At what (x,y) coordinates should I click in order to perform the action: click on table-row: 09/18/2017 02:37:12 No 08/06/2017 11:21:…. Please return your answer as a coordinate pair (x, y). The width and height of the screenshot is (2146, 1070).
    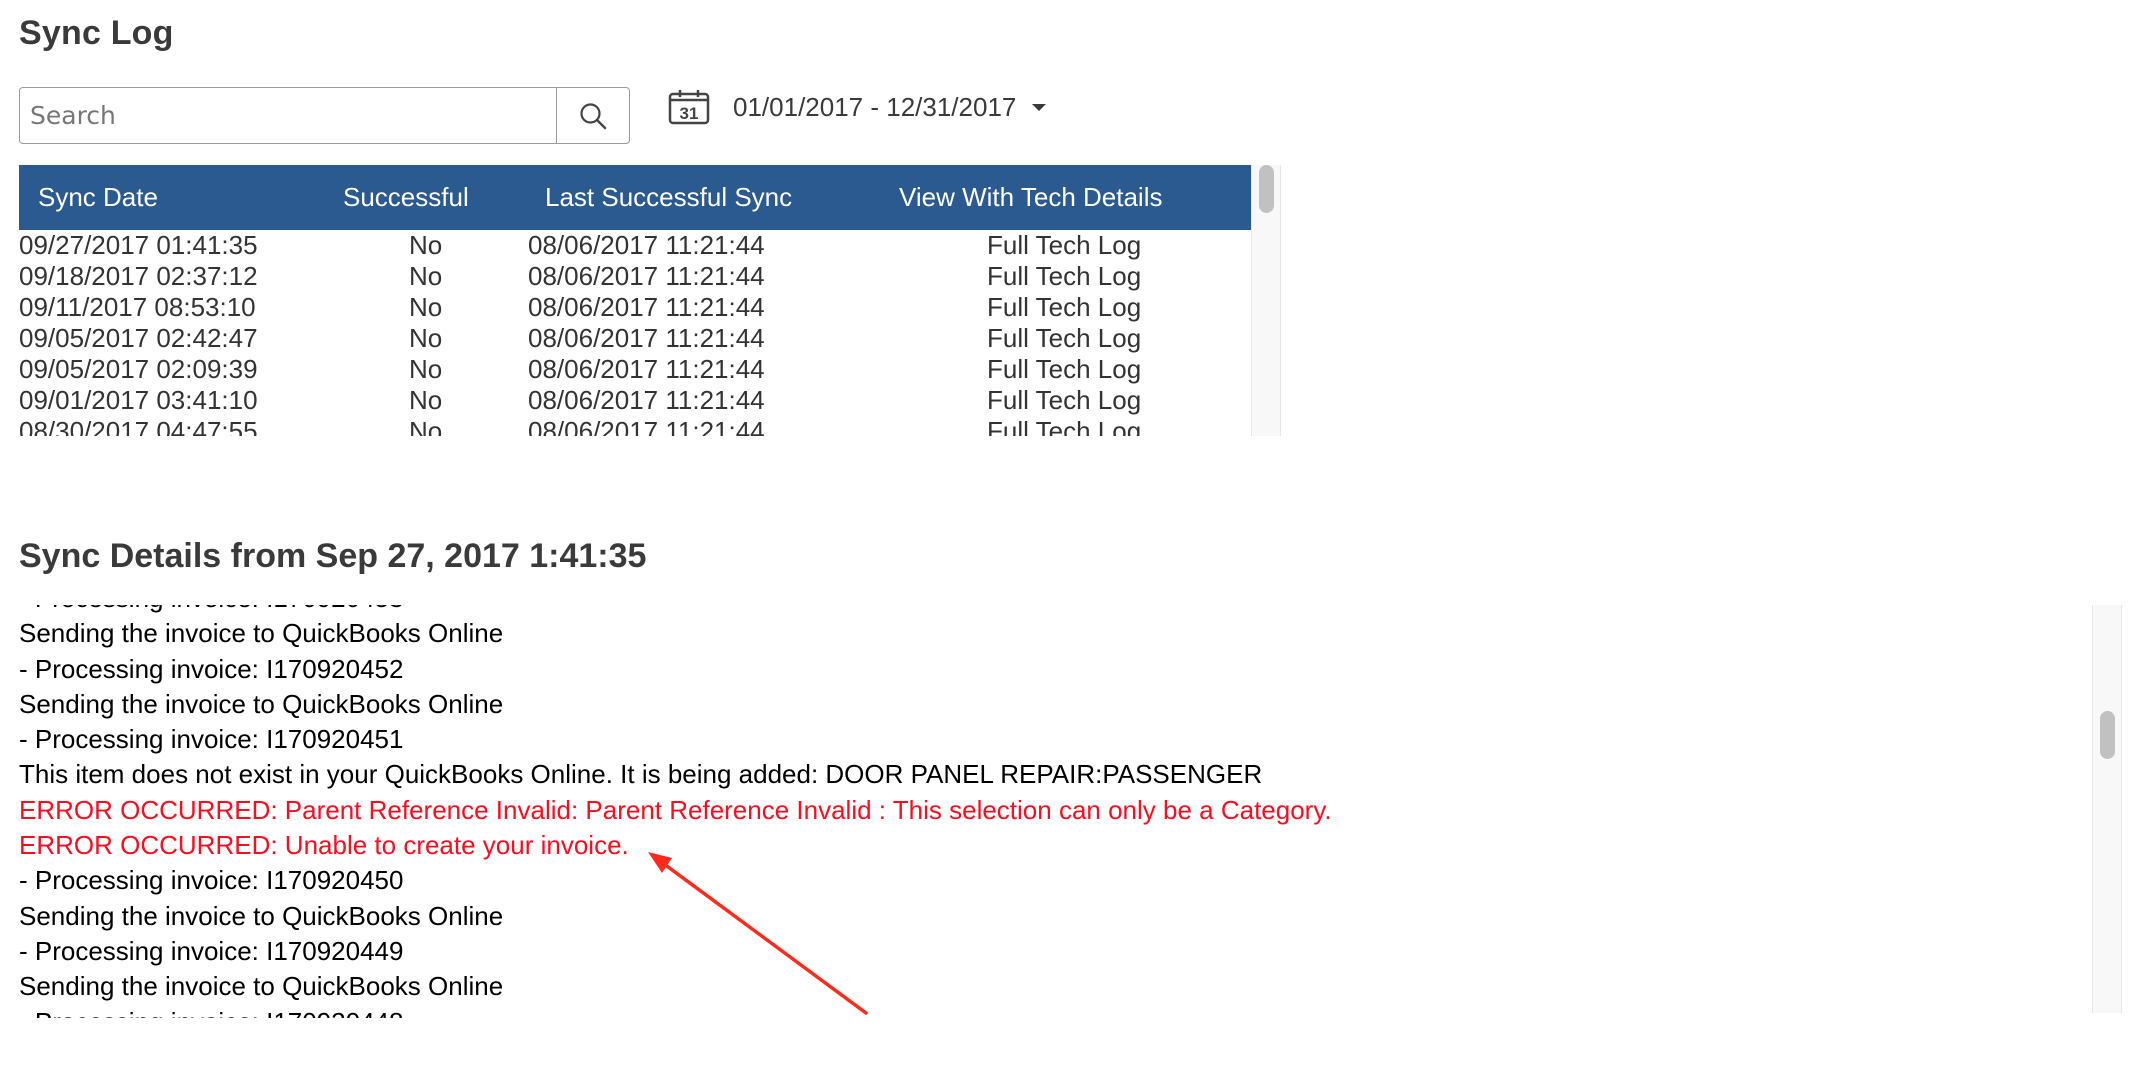
    Looking at the image, I should click on (635, 276).